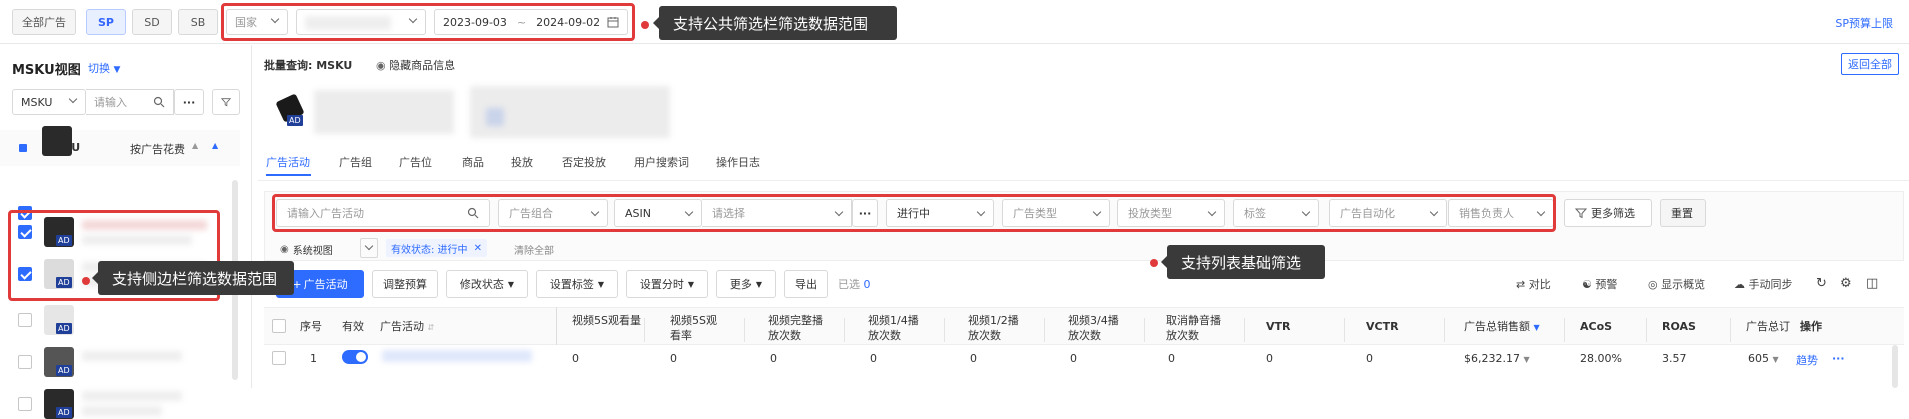 Image resolution: width=1909 pixels, height=419 pixels. I want to click on product-image: AD, so click(291, 110).